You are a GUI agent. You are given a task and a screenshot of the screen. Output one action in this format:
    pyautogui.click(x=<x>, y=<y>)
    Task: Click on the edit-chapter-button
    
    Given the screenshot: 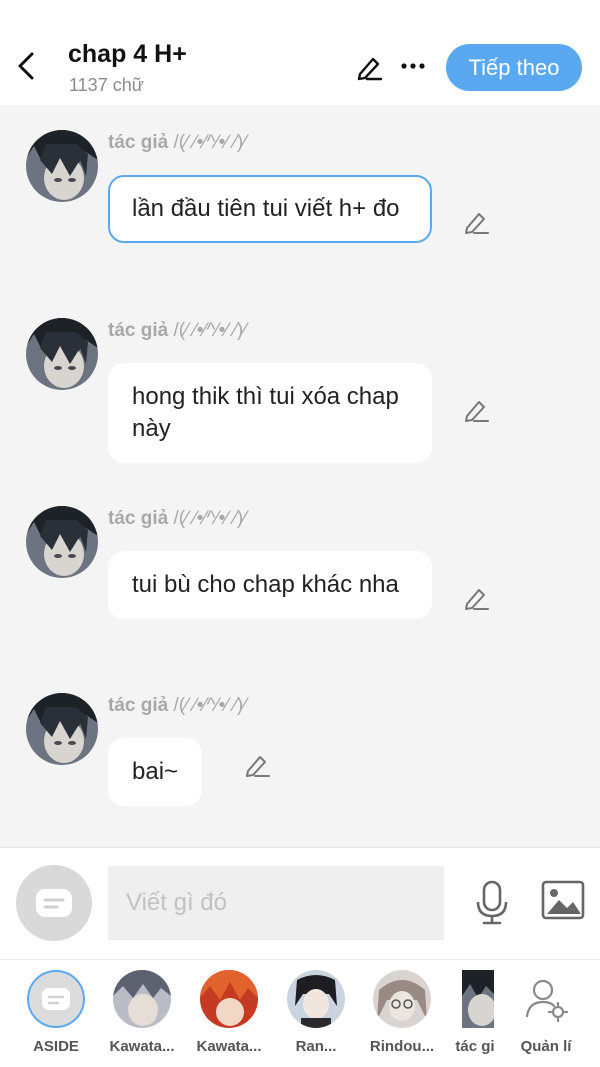 What is the action you would take?
    pyautogui.click(x=369, y=67)
    